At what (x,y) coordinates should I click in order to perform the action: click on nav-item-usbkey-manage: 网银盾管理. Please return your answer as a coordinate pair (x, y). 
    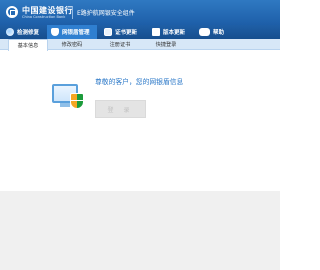
    Looking at the image, I should click on (72, 32).